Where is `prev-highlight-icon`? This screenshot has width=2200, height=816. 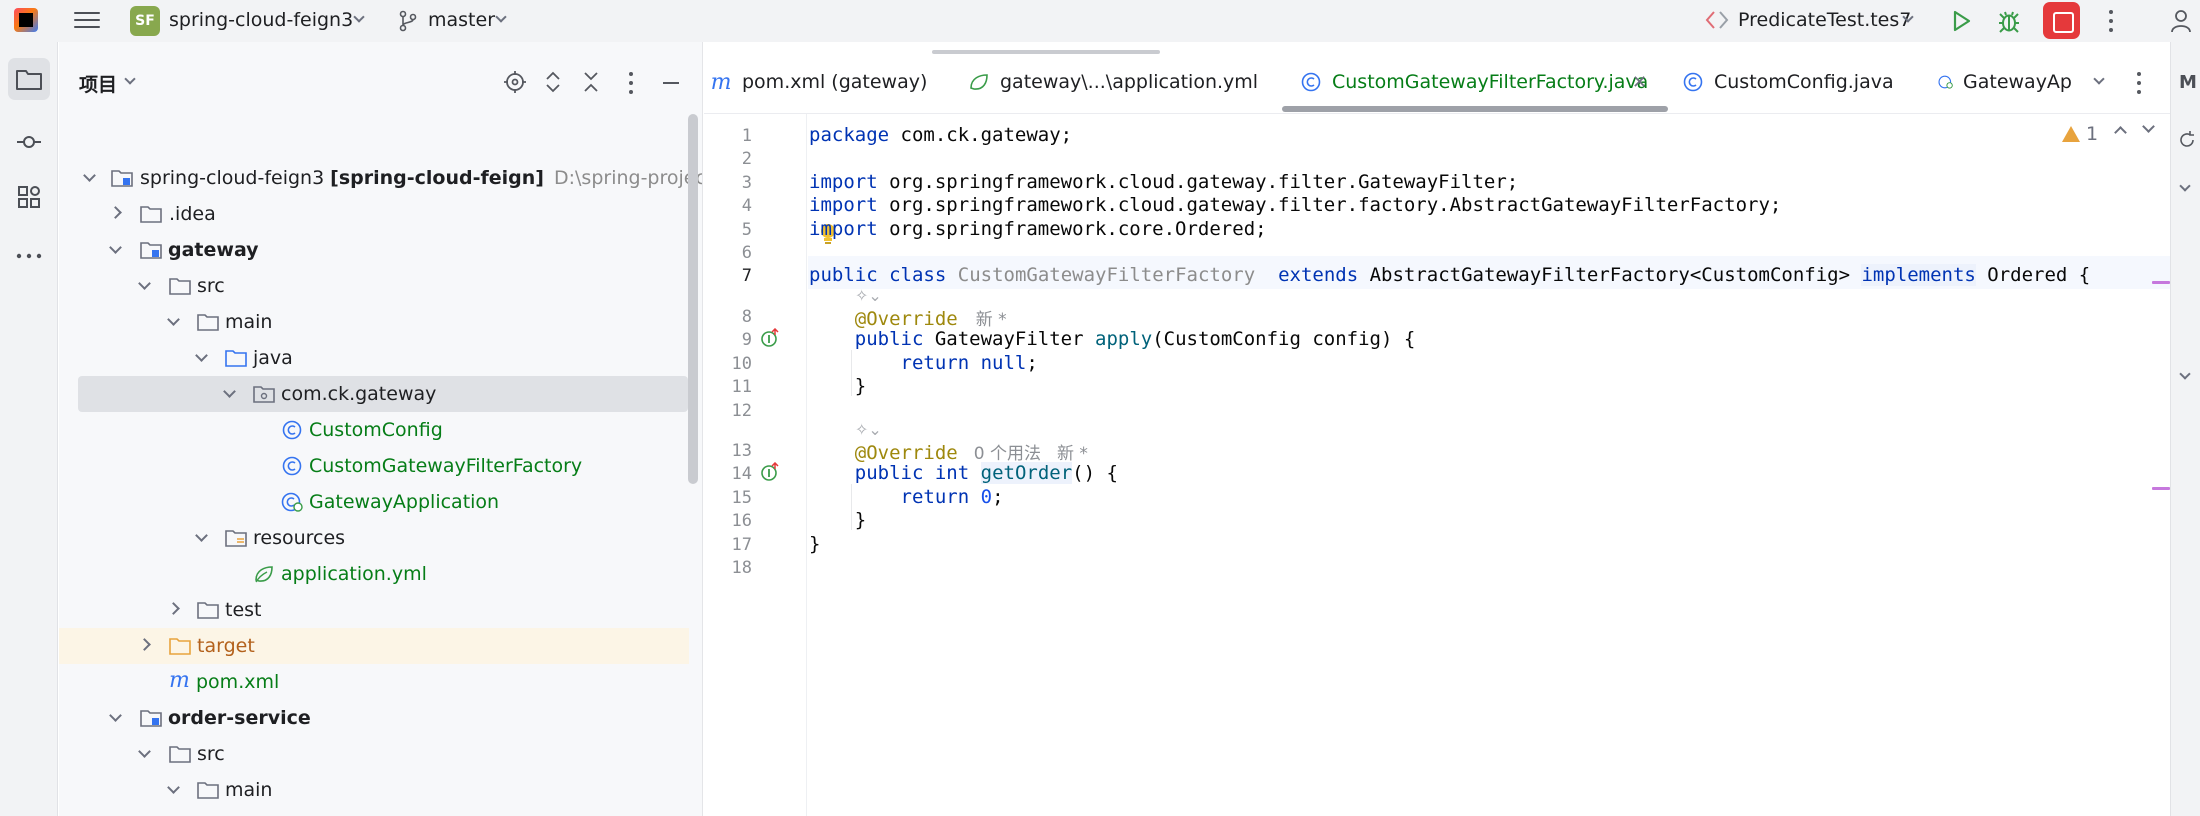 prev-highlight-icon is located at coordinates (2120, 132).